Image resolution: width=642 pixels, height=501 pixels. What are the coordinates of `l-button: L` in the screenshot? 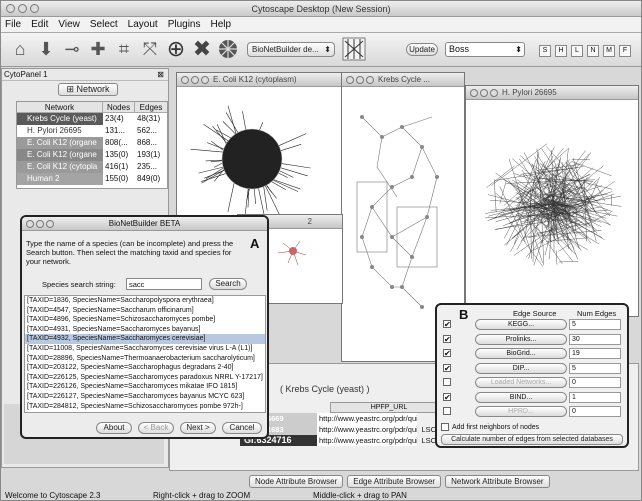 It's located at (577, 51).